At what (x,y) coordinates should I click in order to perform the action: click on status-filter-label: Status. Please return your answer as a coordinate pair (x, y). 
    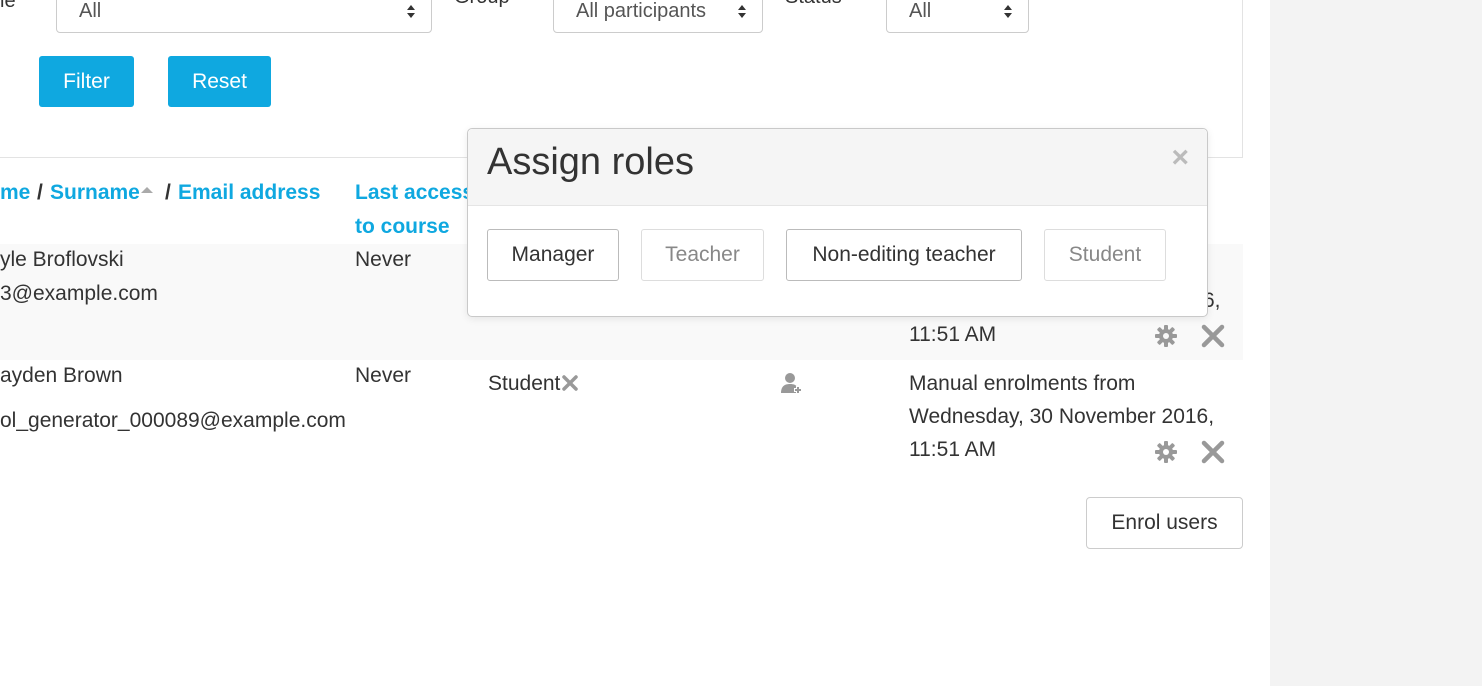
    Looking at the image, I should click on (813, 4).